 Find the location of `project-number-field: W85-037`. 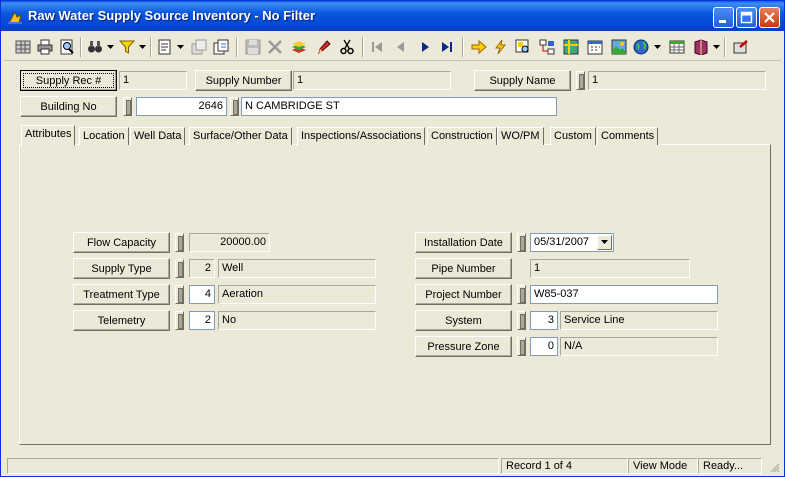

project-number-field: W85-037 is located at coordinates (624, 294).